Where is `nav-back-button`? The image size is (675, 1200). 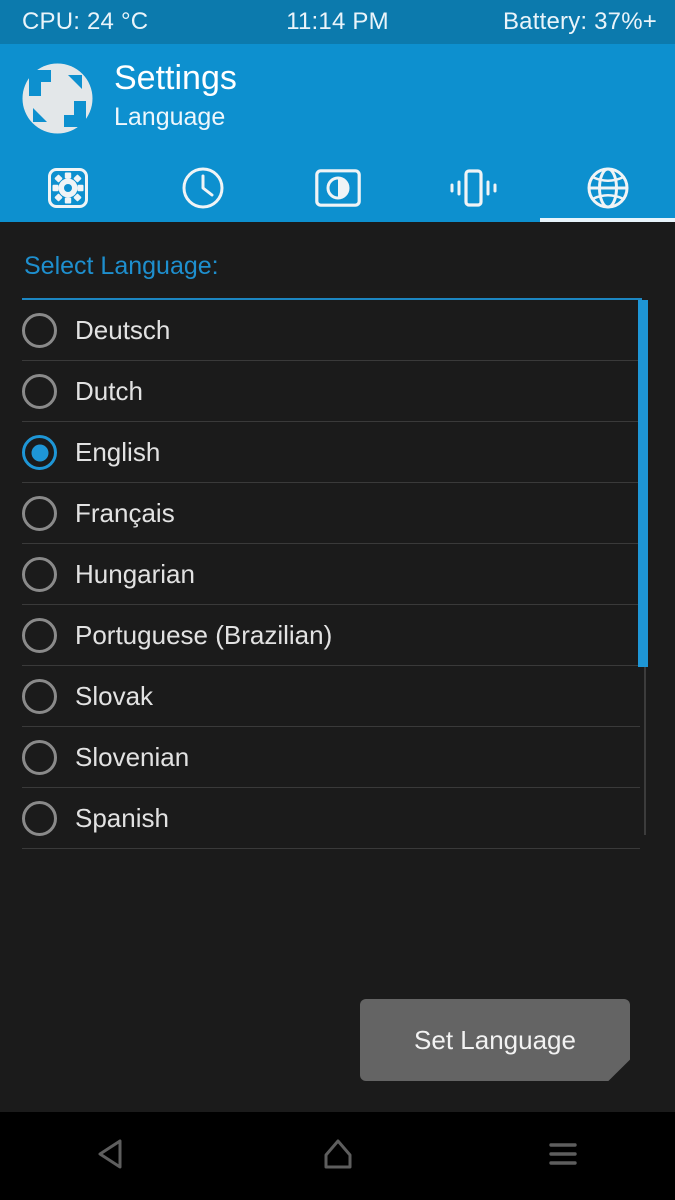
nav-back-button is located at coordinates (112, 1156).